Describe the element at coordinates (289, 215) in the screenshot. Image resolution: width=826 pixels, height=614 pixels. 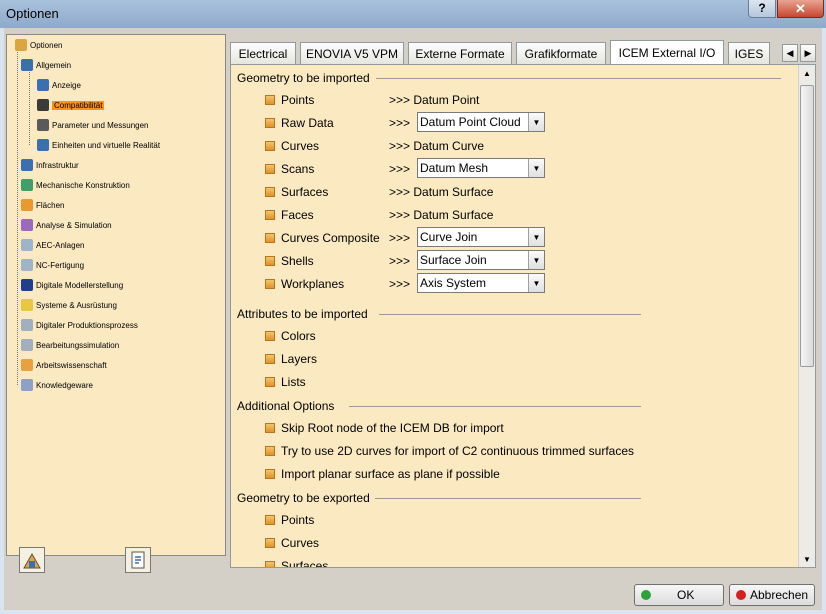
I see `import-row-faces: Faces` at that location.